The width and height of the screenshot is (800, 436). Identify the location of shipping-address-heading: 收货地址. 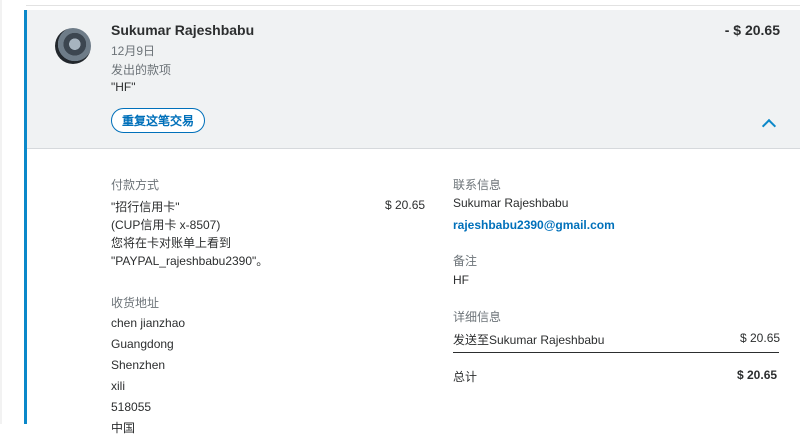
(135, 303).